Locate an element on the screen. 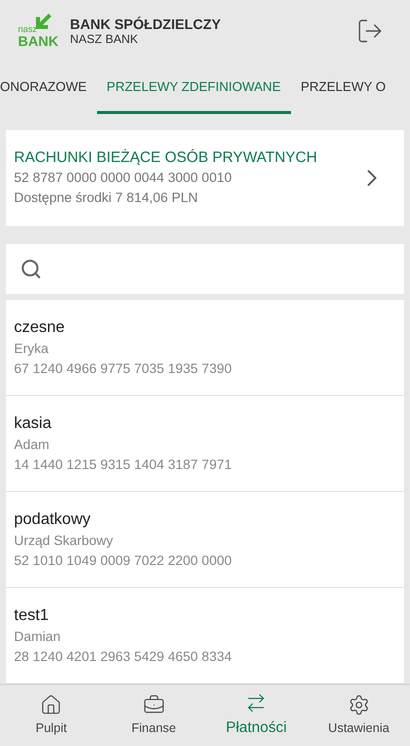 Image resolution: width=410 pixels, height=746 pixels. transfer-title: test1 is located at coordinates (32, 616).